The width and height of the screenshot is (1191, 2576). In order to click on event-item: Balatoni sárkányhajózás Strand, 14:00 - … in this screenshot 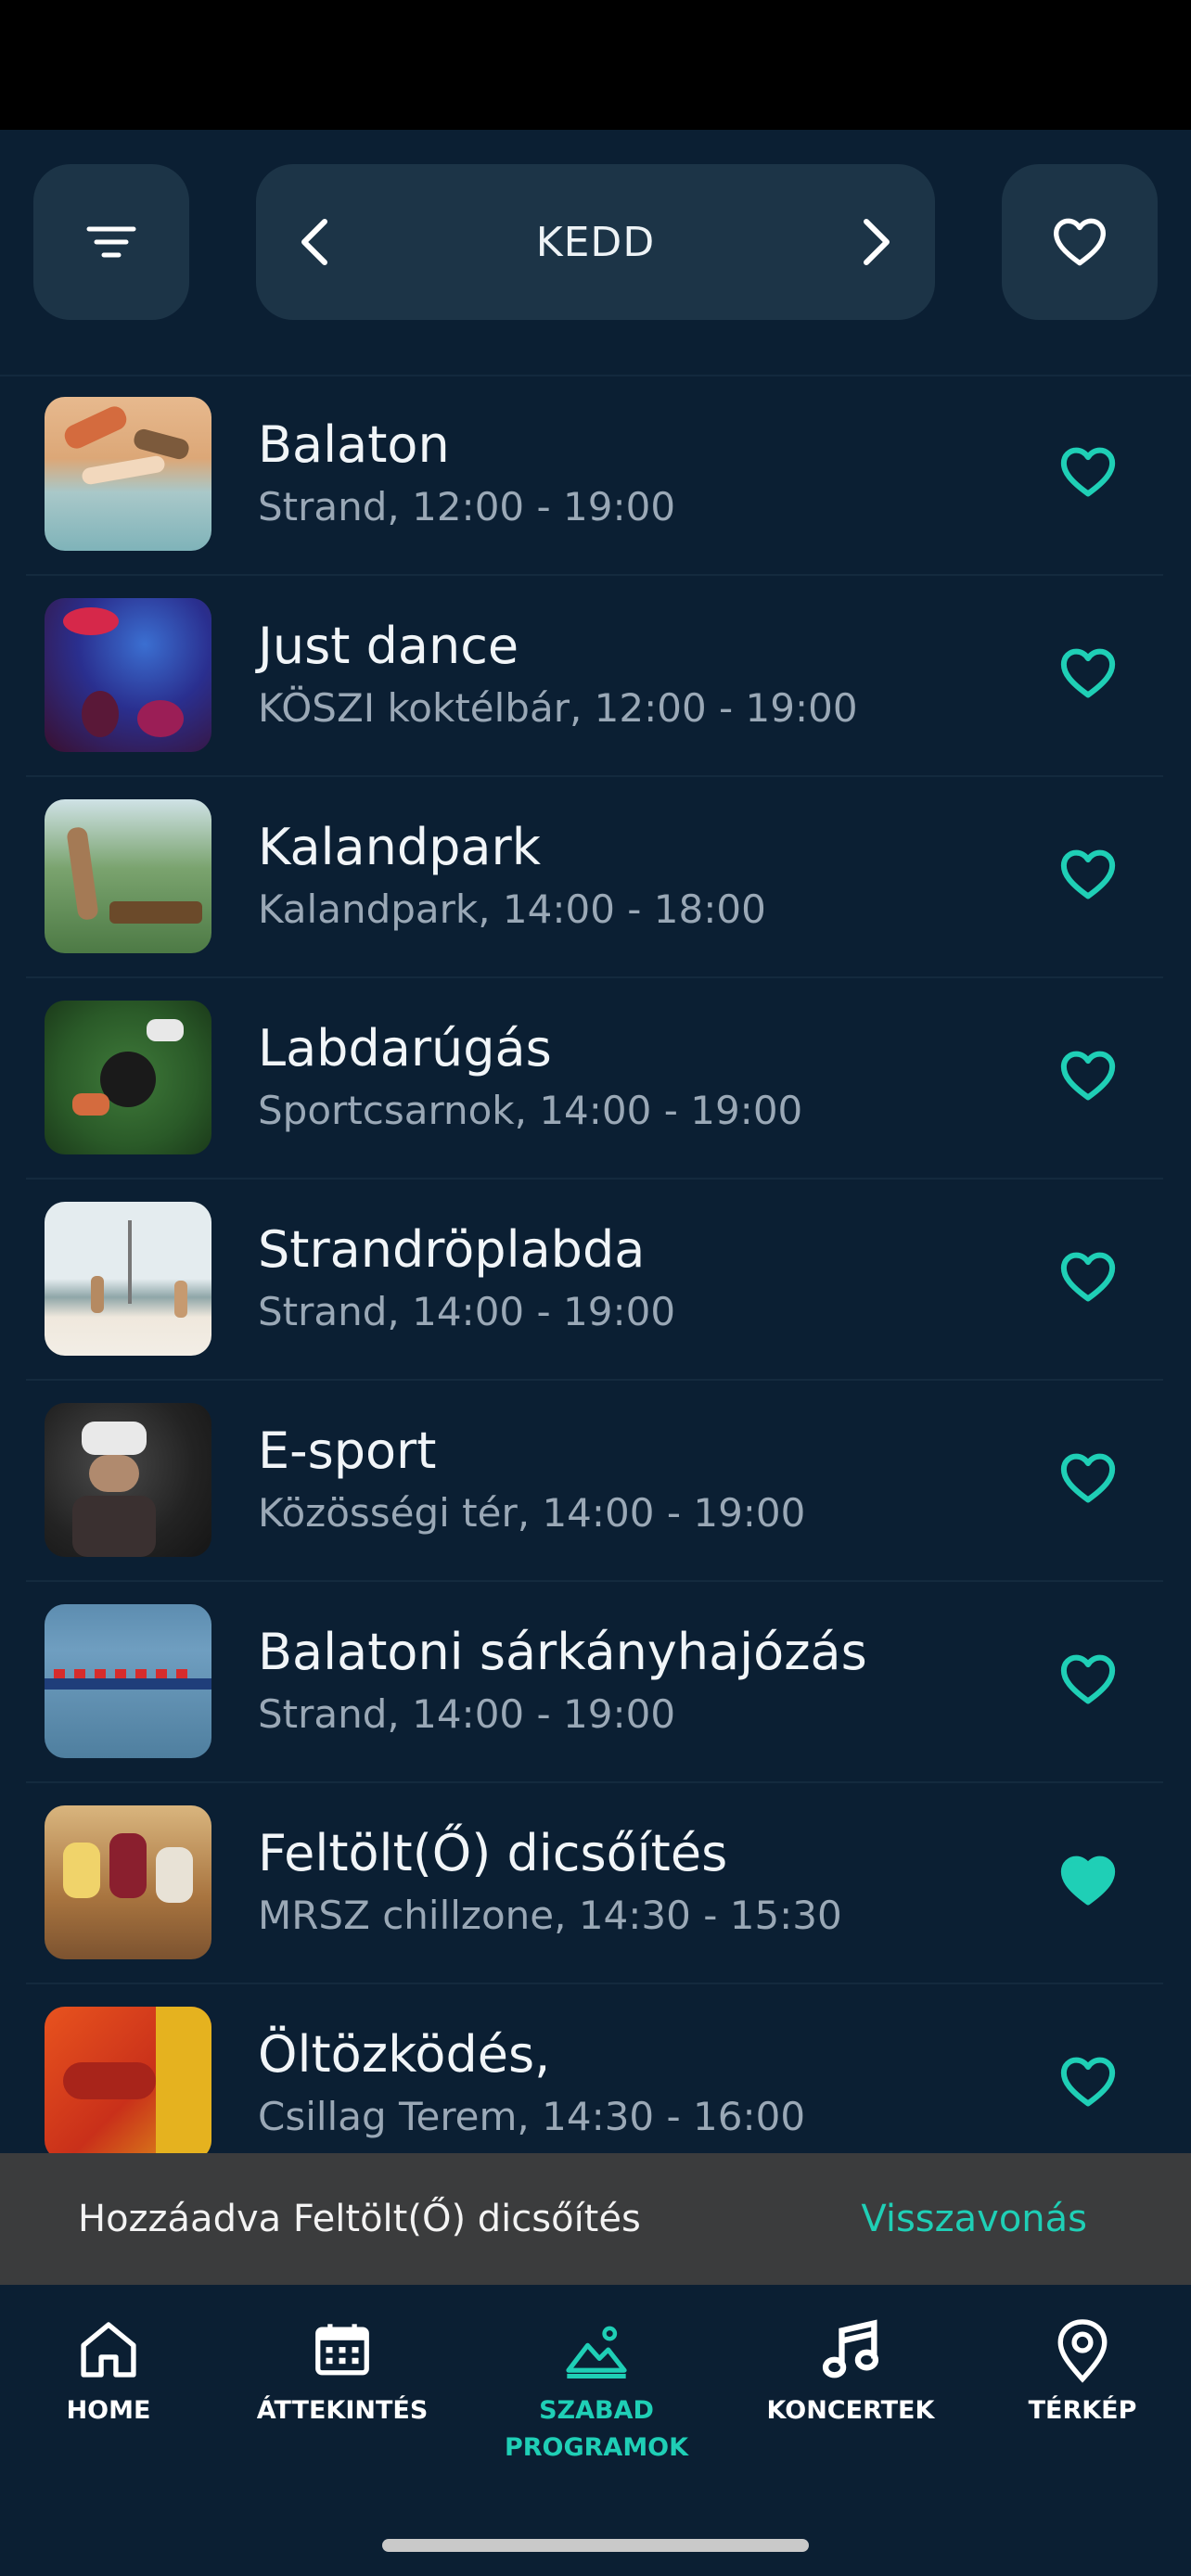, I will do `click(594, 1682)`.